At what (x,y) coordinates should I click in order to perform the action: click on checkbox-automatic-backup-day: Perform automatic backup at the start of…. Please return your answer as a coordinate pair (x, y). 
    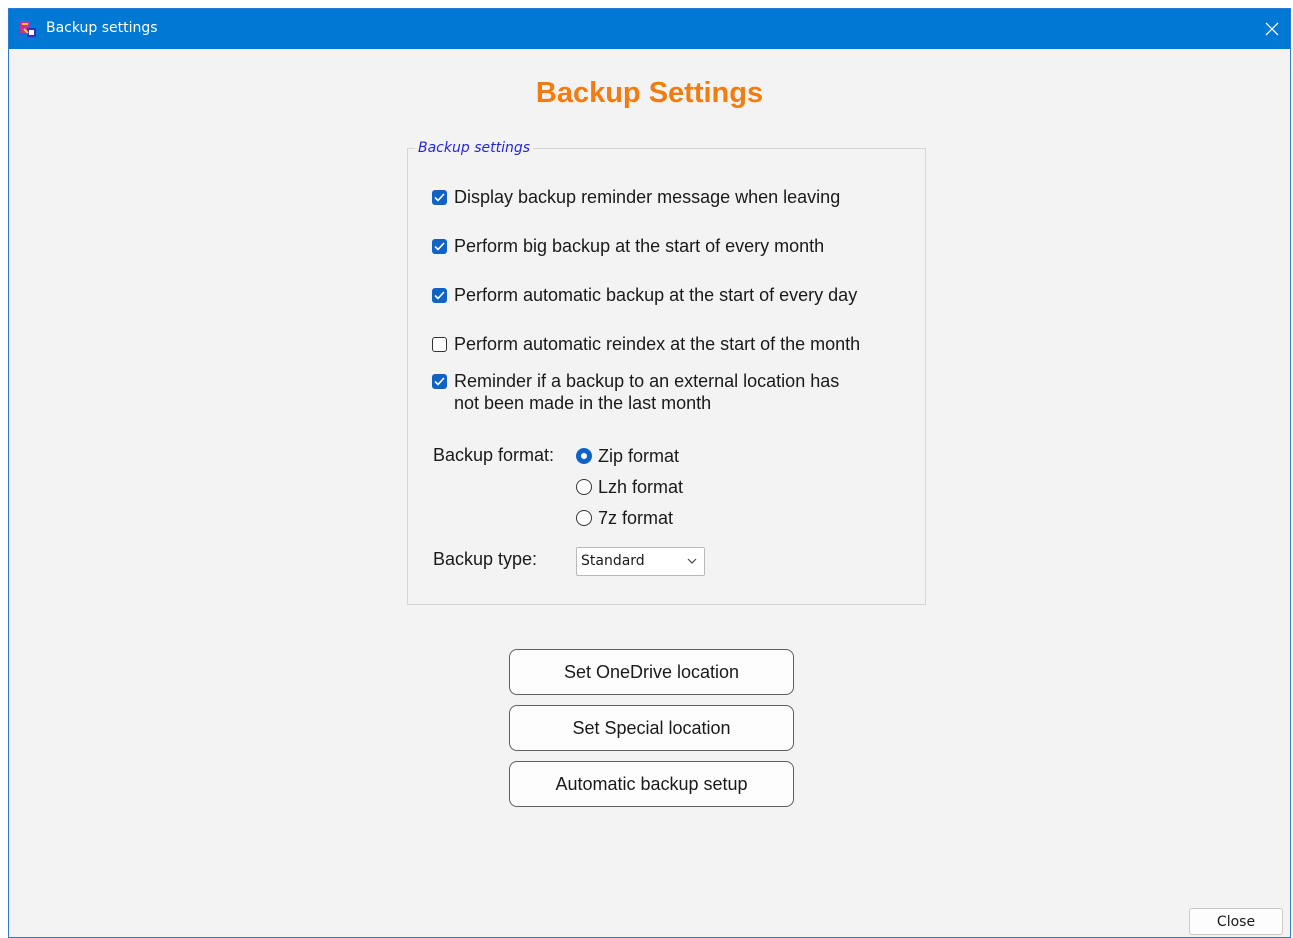
    Looking at the image, I should click on (644, 295).